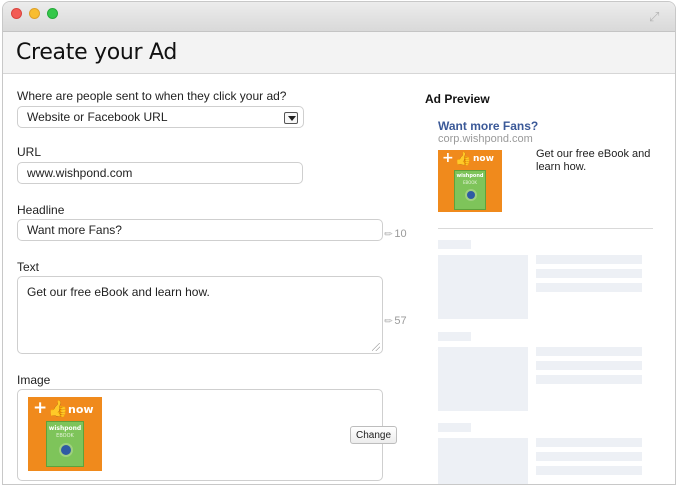  What do you see at coordinates (376, 347) in the screenshot?
I see `resize-handle-icon` at bounding box center [376, 347].